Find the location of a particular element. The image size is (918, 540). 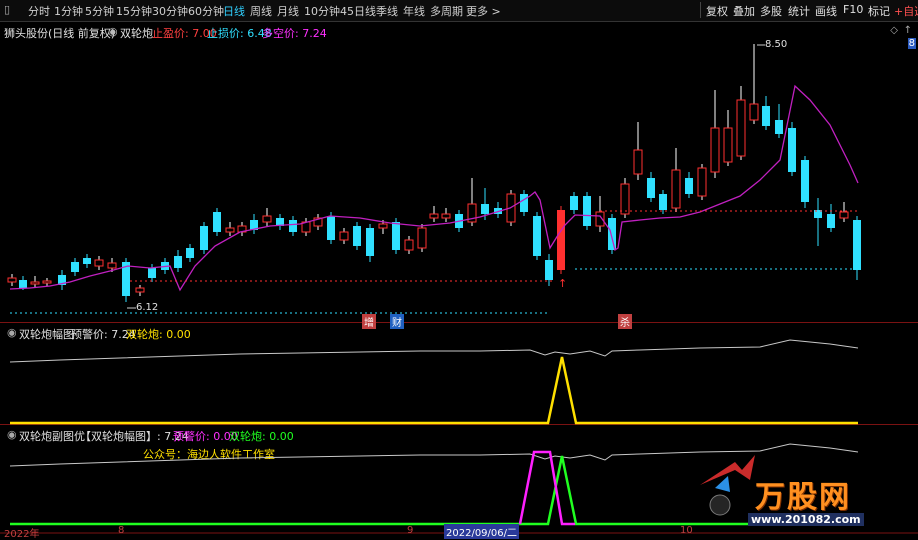

marker-cai: 财 is located at coordinates (397, 321).